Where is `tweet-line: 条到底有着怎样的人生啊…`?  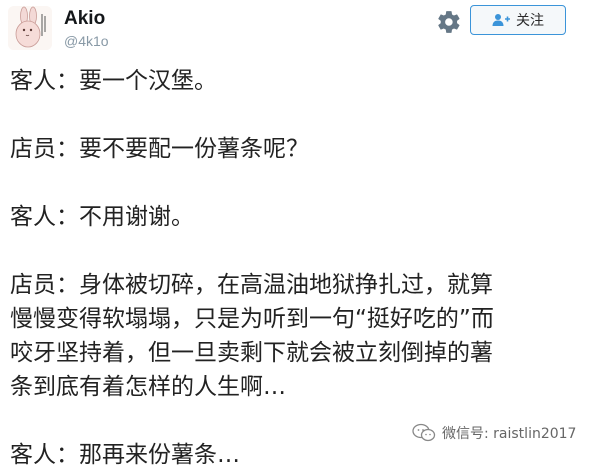 tweet-line: 条到底有着怎样的人生啊… is located at coordinates (148, 387).